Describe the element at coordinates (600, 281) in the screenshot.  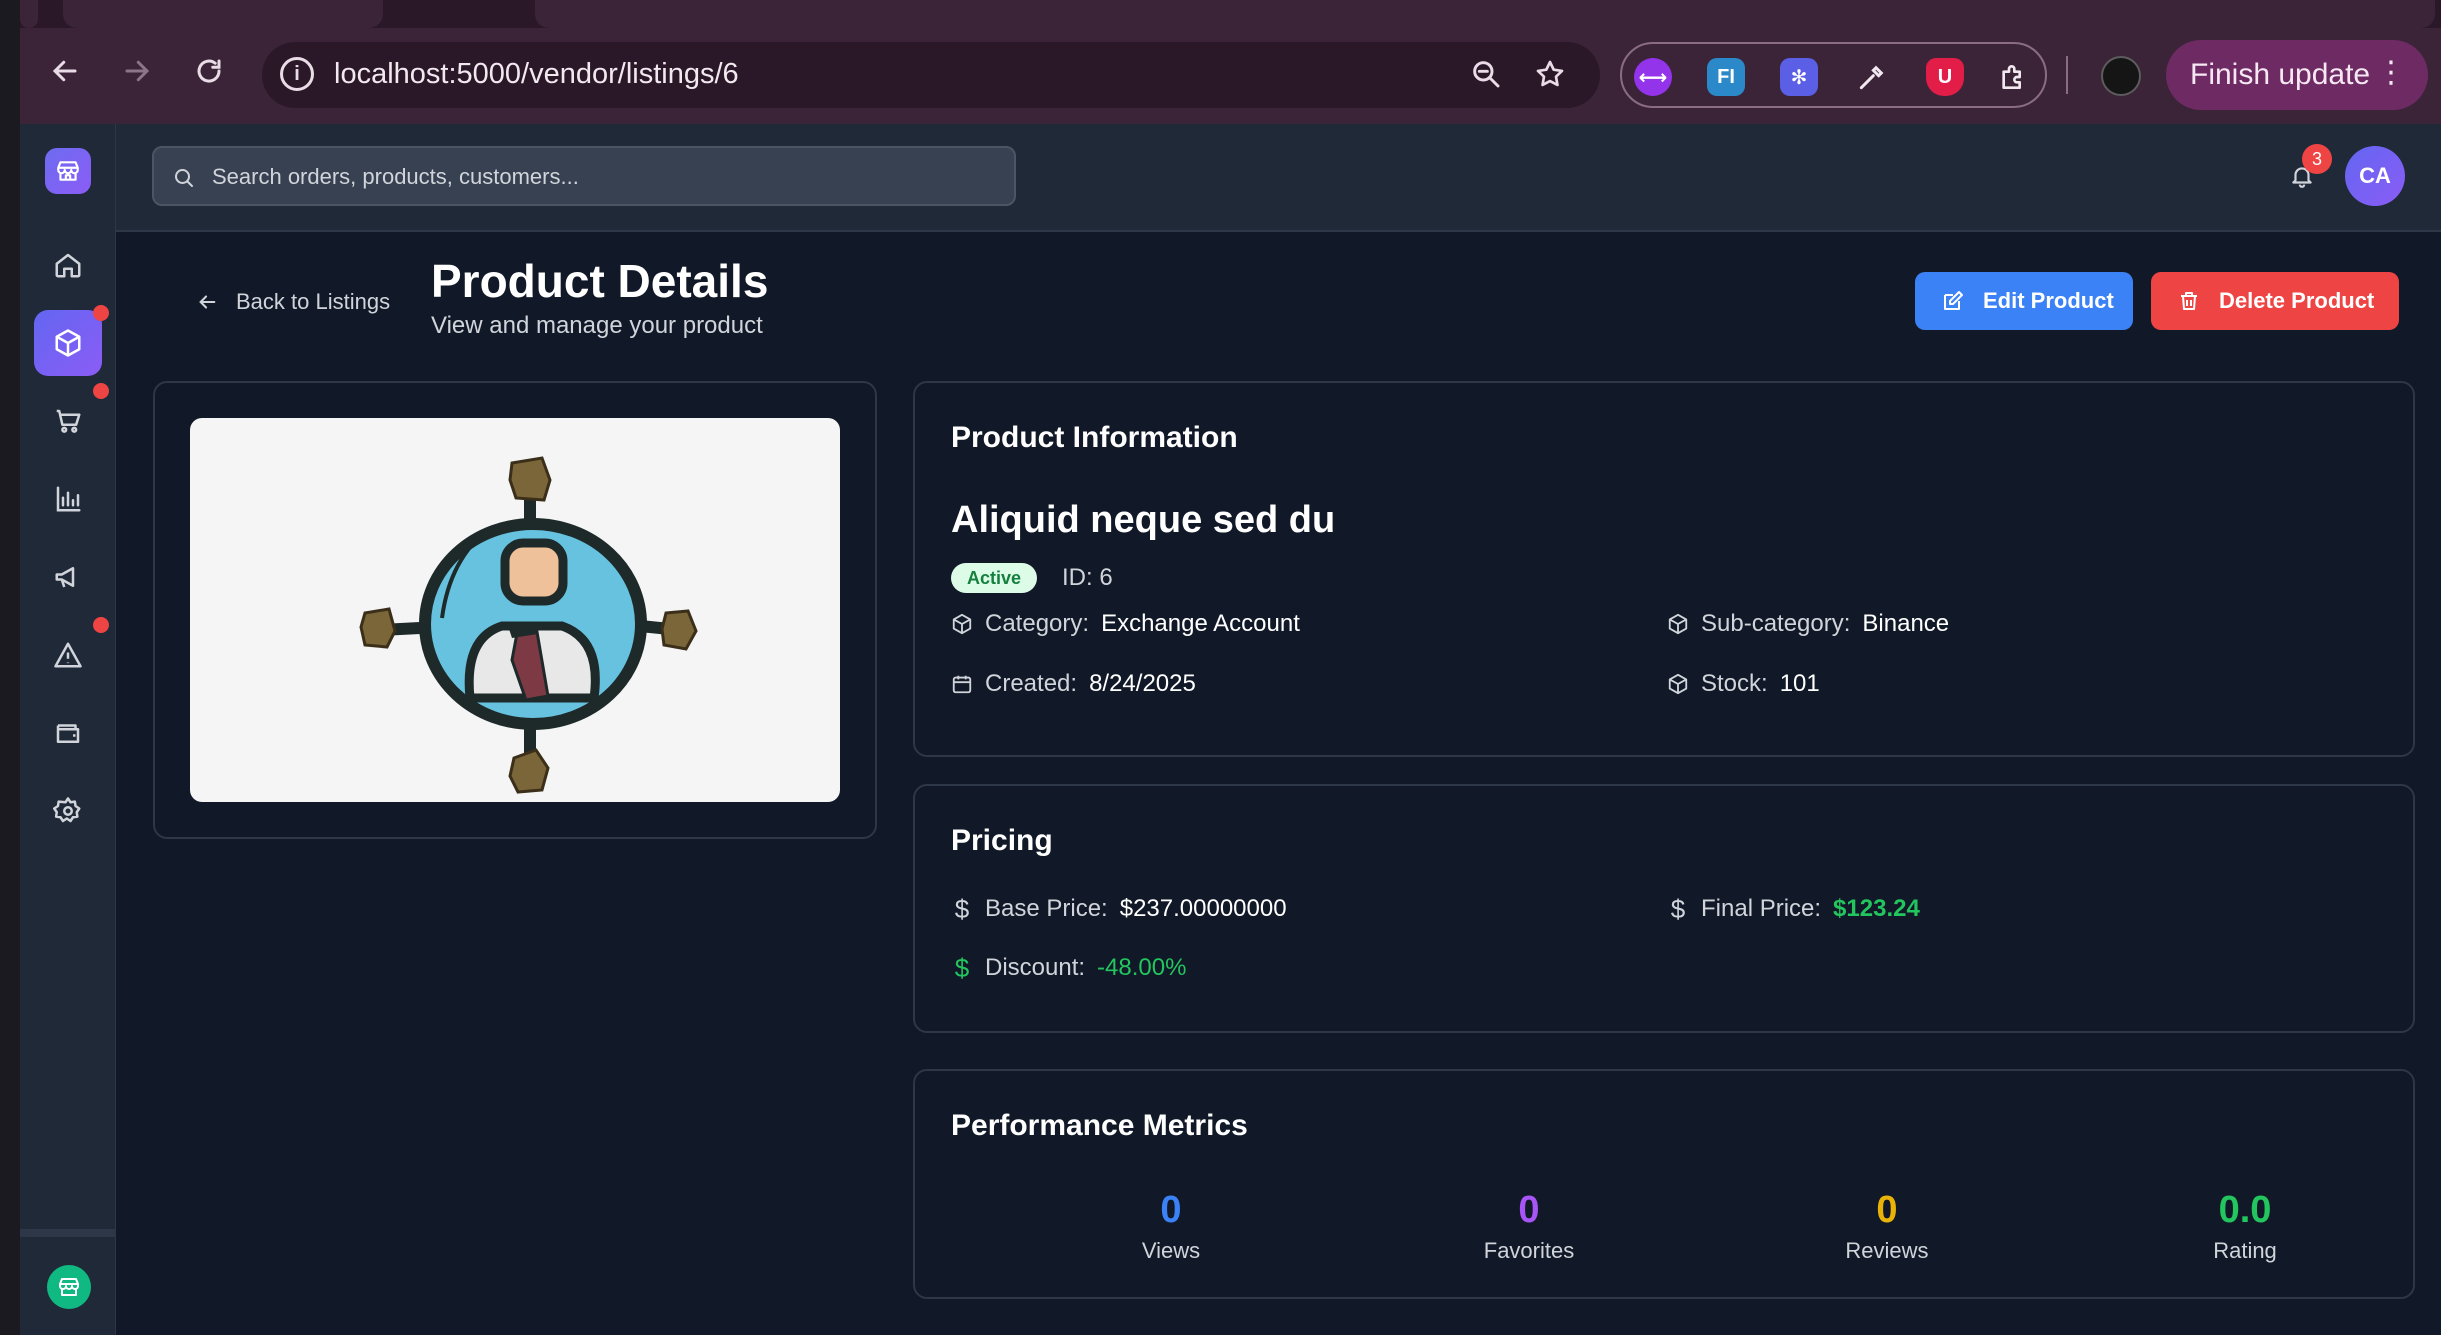
I see `page-title: Product Details` at that location.